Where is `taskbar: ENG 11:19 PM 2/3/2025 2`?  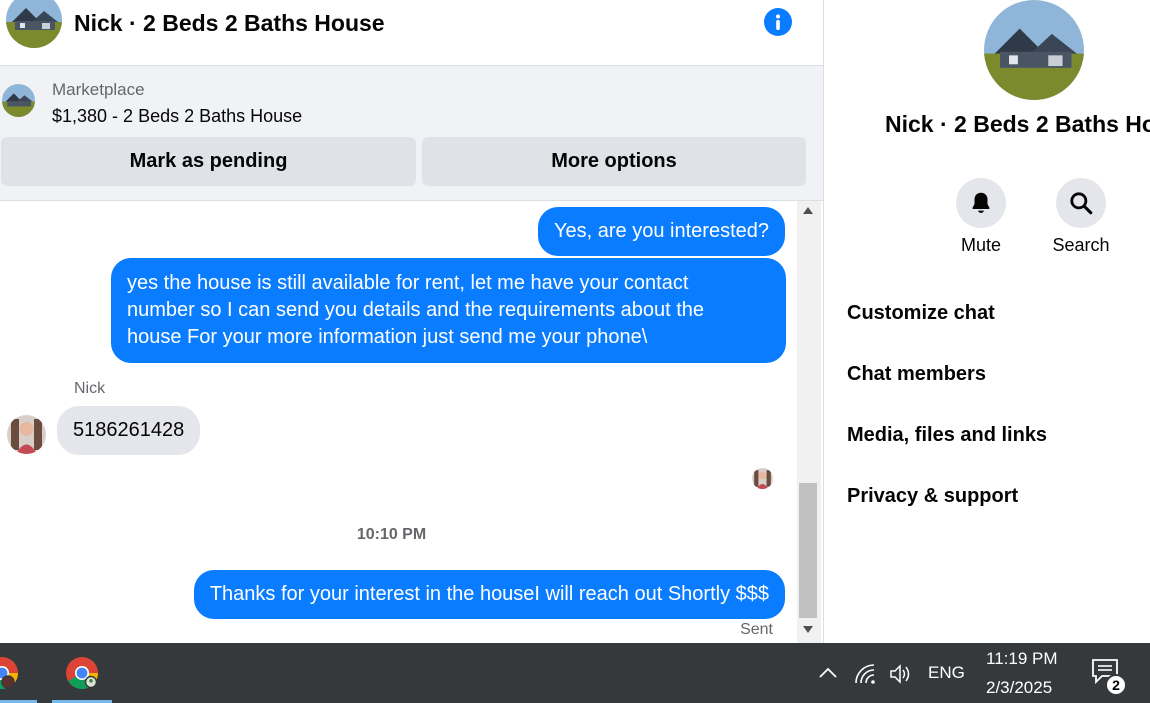
taskbar: ENG 11:19 PM 2/3/2025 2 is located at coordinates (575, 673).